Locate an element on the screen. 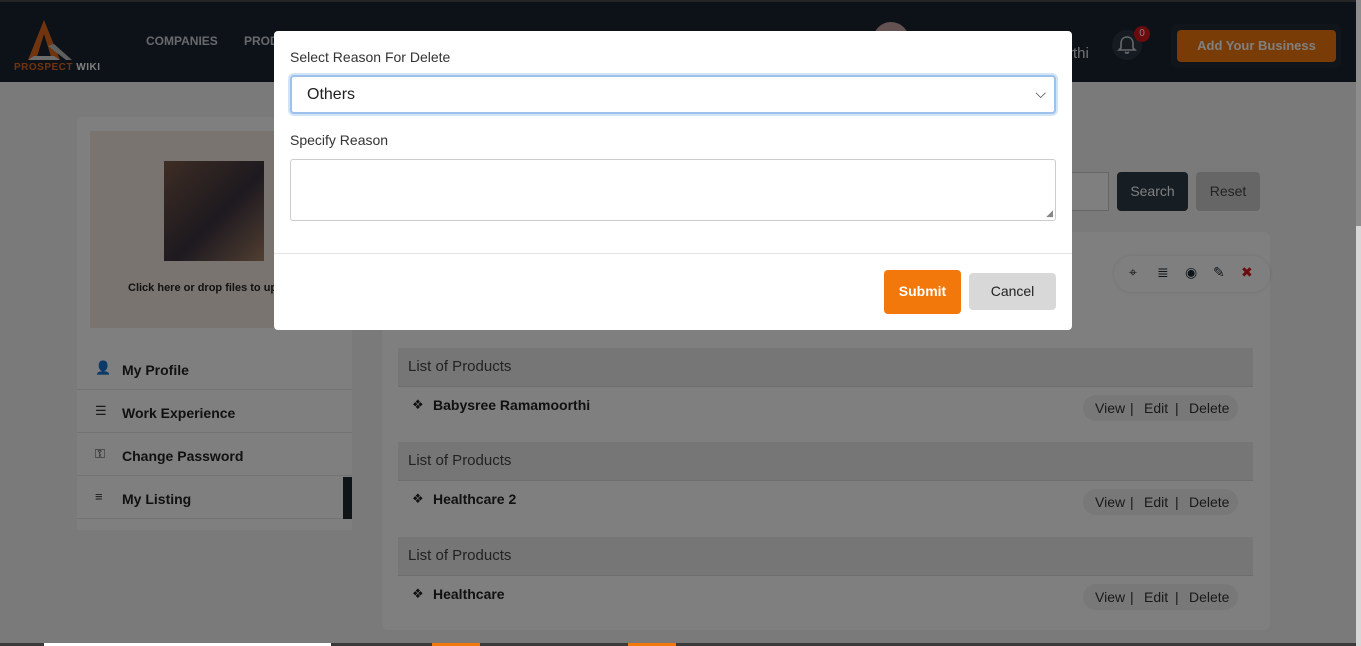 The width and height of the screenshot is (1361, 646). reason-select-value: Others is located at coordinates (331, 94).